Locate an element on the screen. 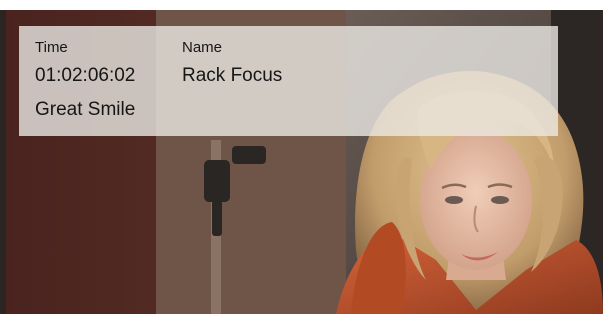  top-border is located at coordinates (301, 5).